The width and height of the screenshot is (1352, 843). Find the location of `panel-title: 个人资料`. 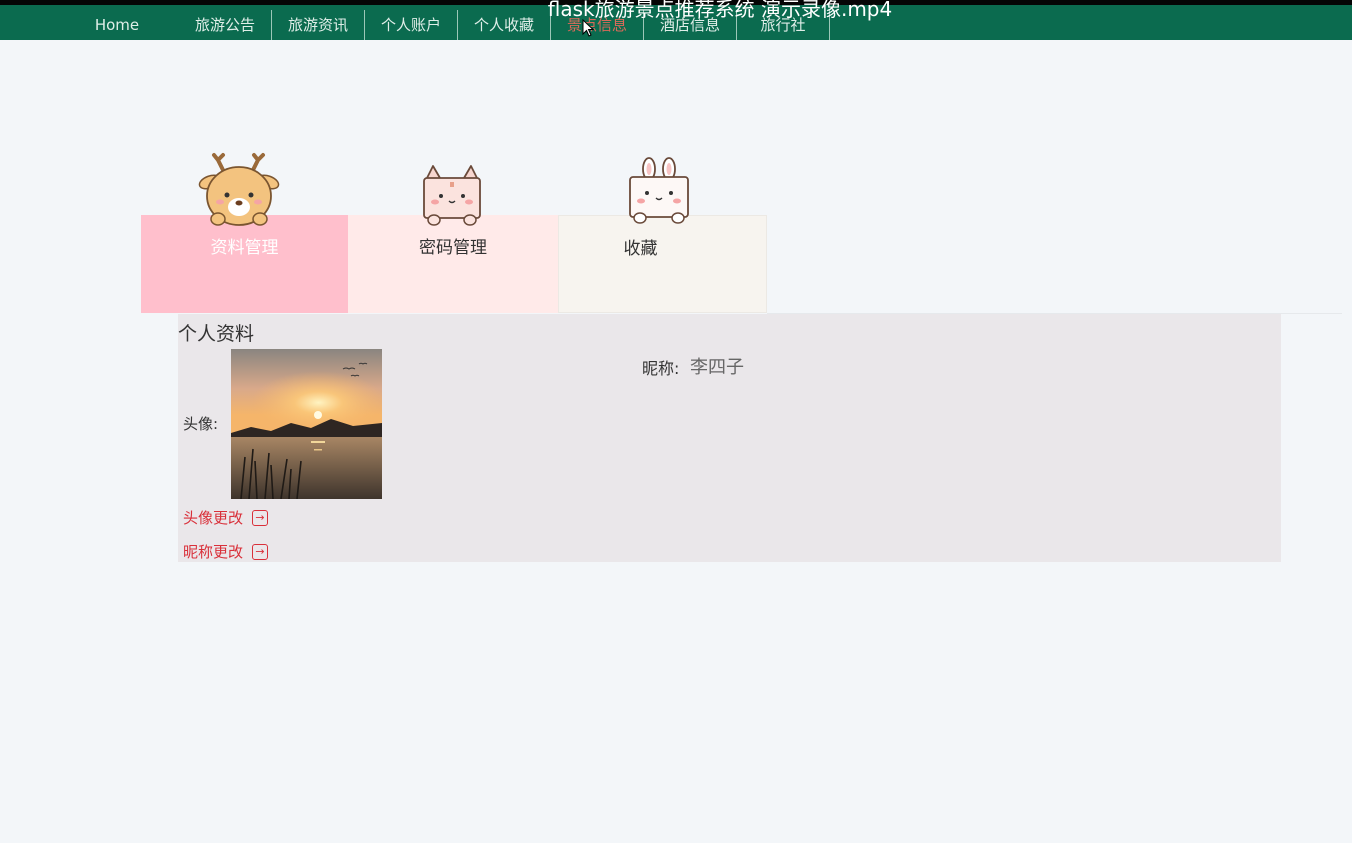

panel-title: 个人资料 is located at coordinates (216, 334).